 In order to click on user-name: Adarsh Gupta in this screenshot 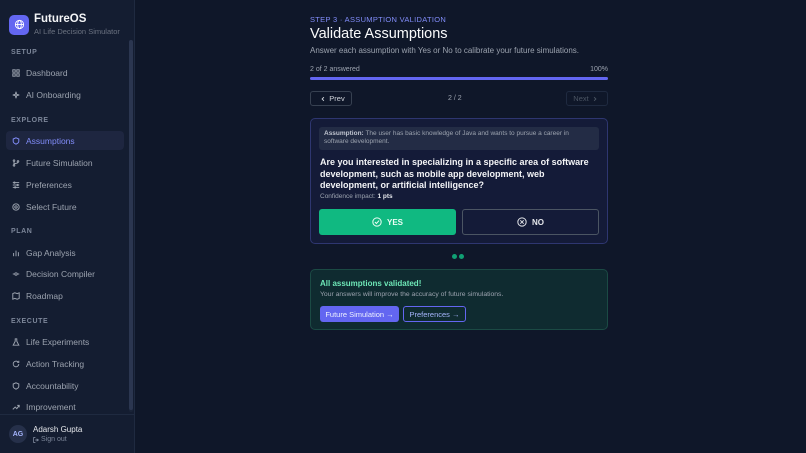, I will do `click(58, 429)`.